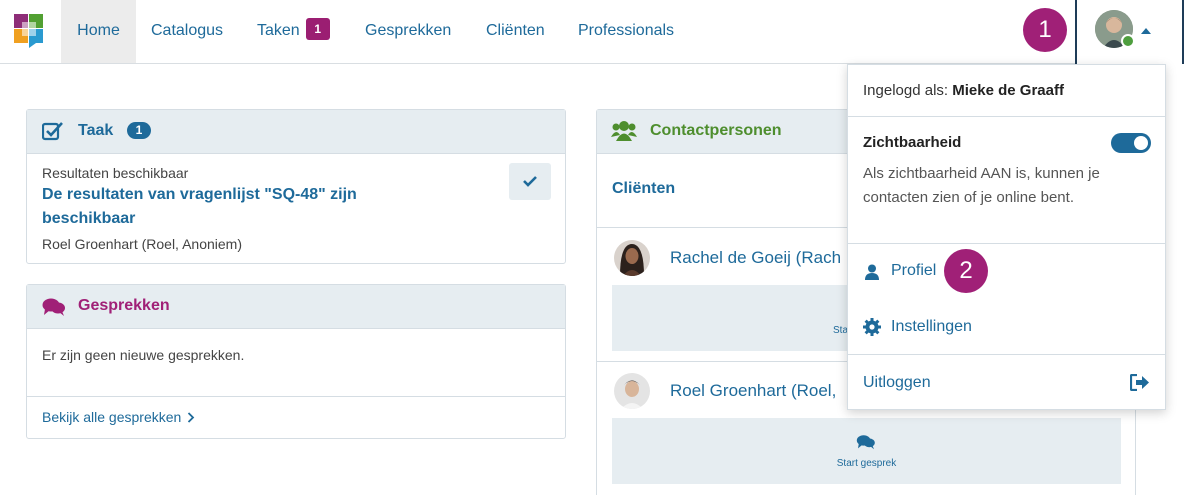 This screenshot has width=1184, height=495. What do you see at coordinates (1131, 143) in the screenshot?
I see `visibility-toggle` at bounding box center [1131, 143].